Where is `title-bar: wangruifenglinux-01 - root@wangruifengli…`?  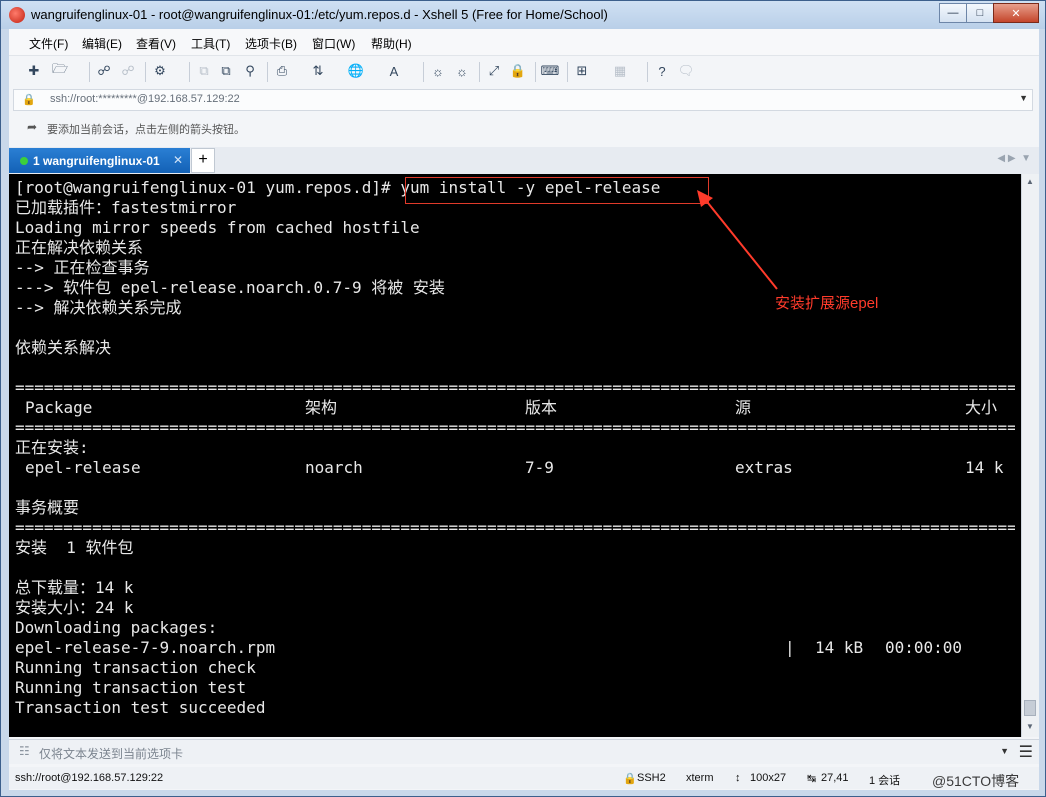 title-bar: wangruifenglinux-01 - root@wangruifengli… is located at coordinates (523, 15).